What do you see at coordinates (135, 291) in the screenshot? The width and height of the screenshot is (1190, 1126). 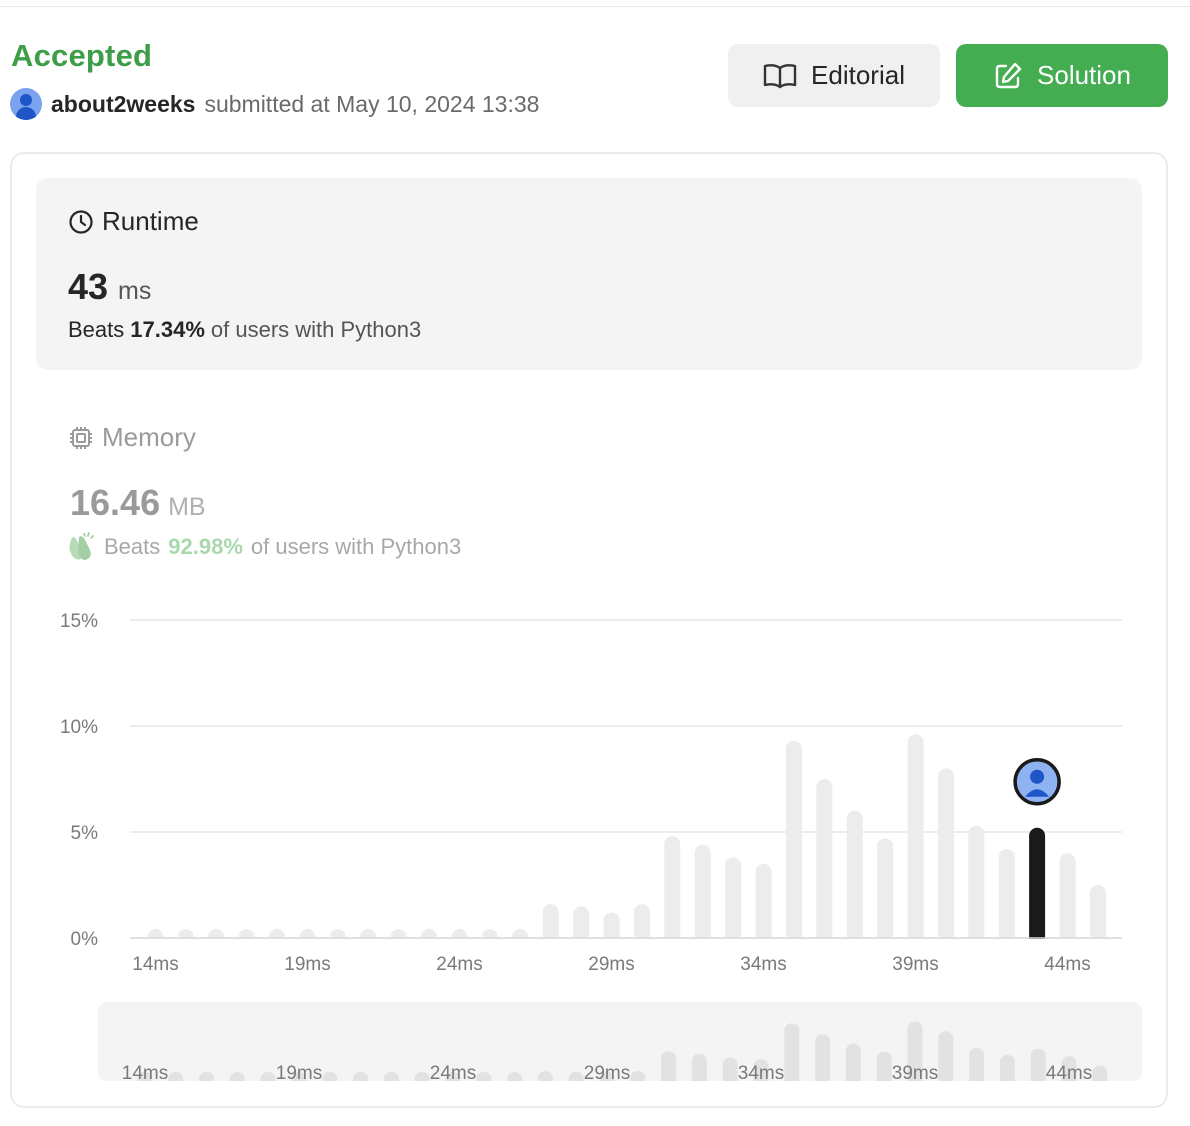 I see `runtime-unit: ms` at bounding box center [135, 291].